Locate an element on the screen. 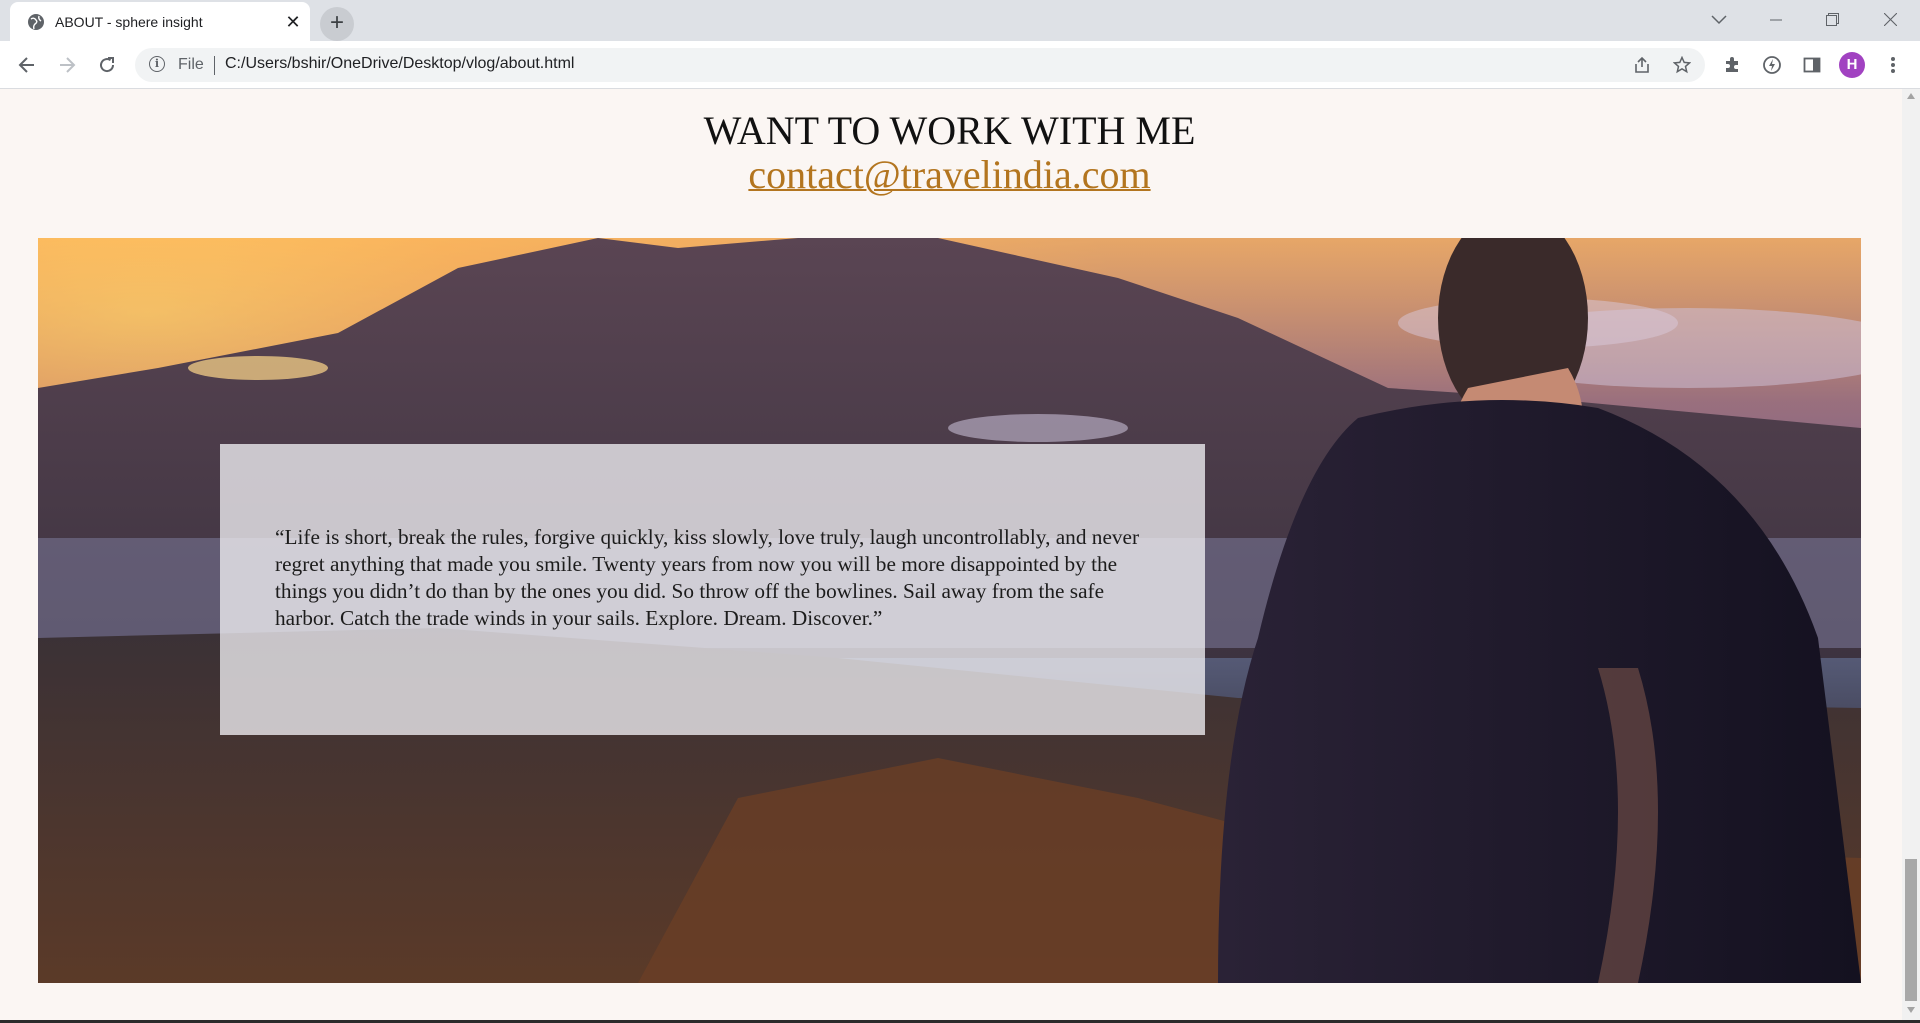 Image resolution: width=1920 pixels, height=1023 pixels. minimize-icon is located at coordinates (1776, 20).